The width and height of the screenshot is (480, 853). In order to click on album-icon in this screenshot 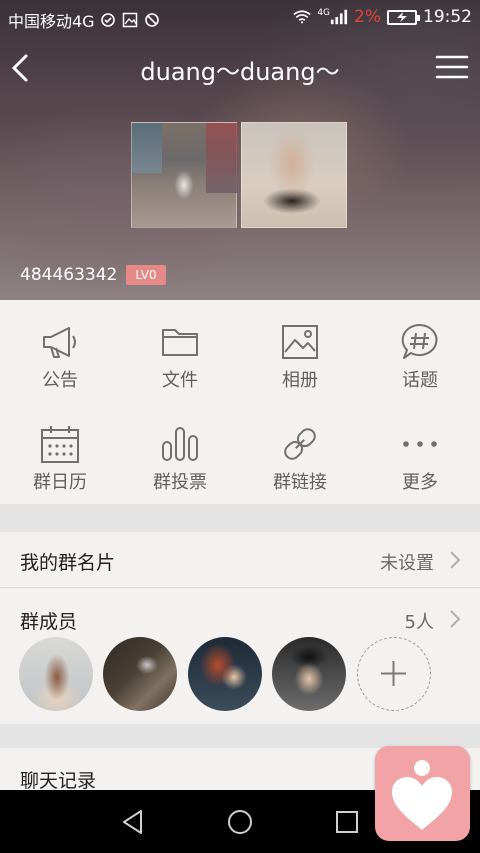, I will do `click(300, 342)`.